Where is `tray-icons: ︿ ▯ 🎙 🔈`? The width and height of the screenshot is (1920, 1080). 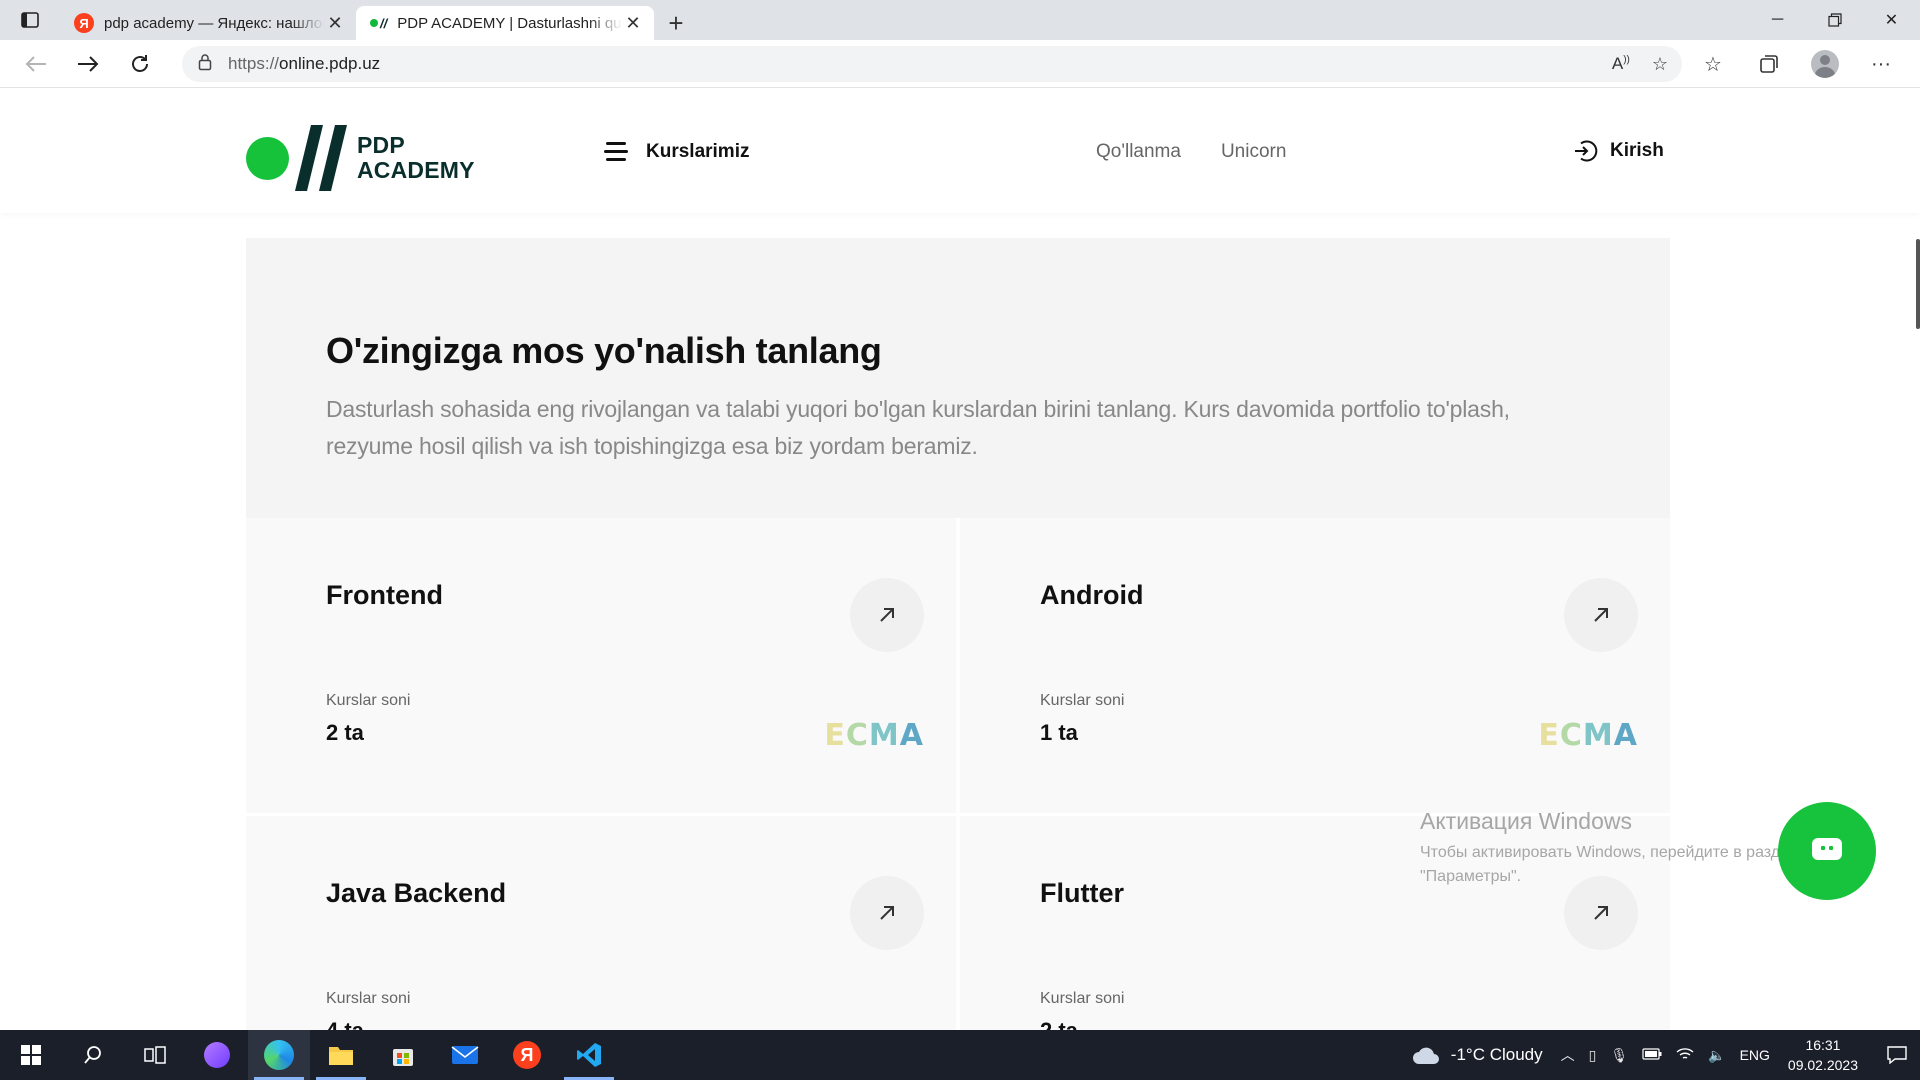
tray-icons: ︿ ▯ 🎙 🔈 is located at coordinates (1643, 1055).